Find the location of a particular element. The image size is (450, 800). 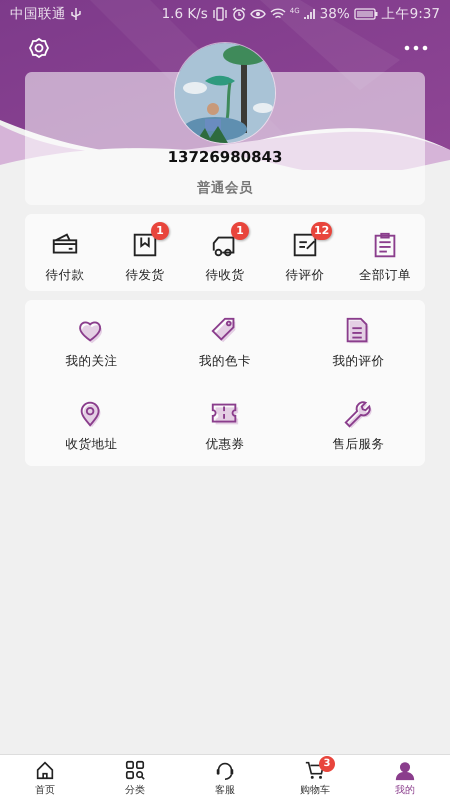

carrier-name: 中国联通 is located at coordinates (38, 14).